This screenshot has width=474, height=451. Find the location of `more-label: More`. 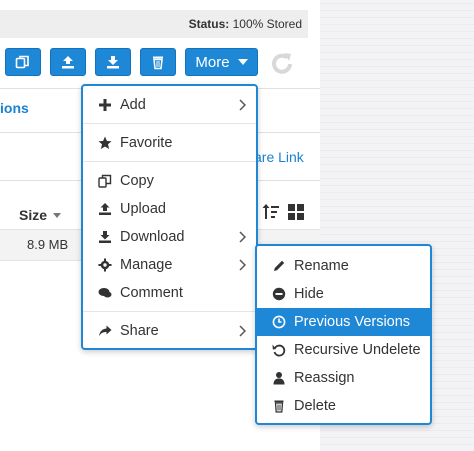

more-label: More is located at coordinates (212, 62).